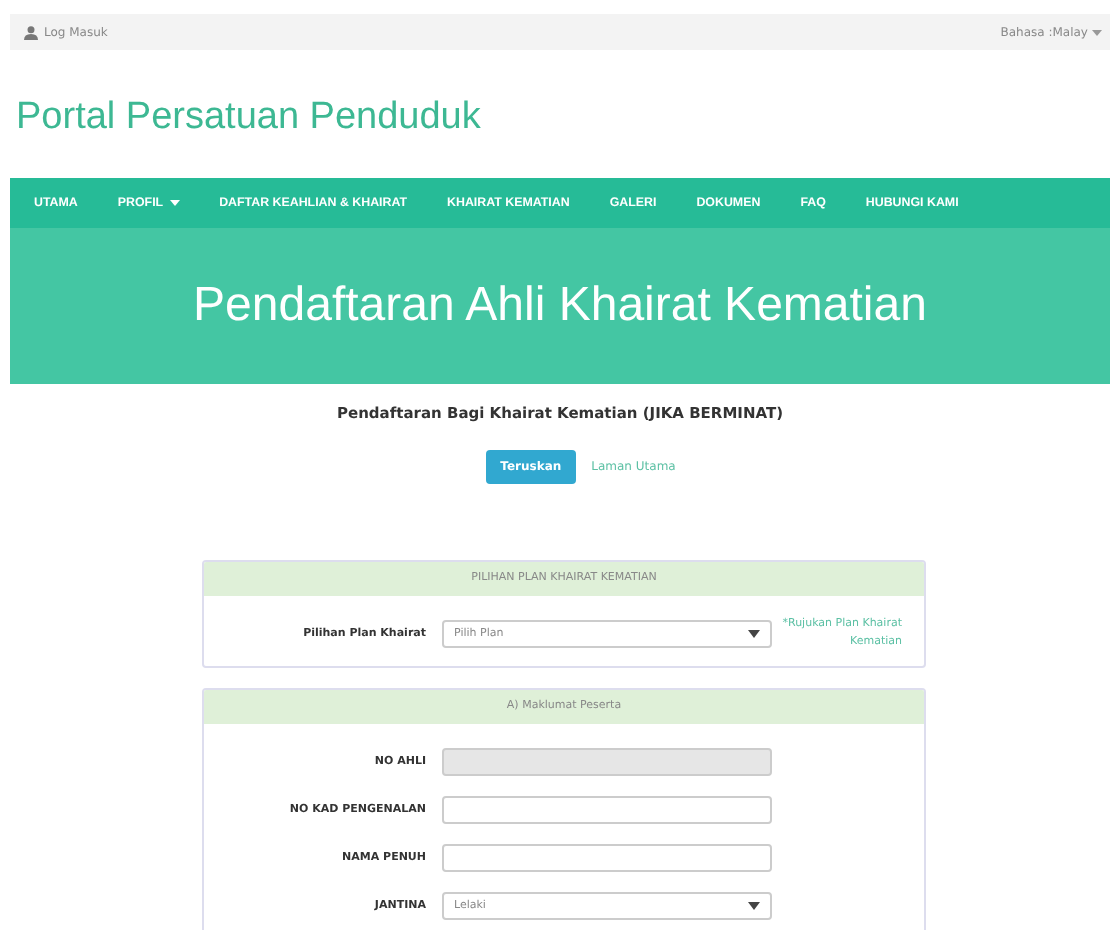 The height and width of the screenshot is (930, 1110). What do you see at coordinates (249, 118) in the screenshot?
I see `site-title: Portal Persatuan Penduduk` at bounding box center [249, 118].